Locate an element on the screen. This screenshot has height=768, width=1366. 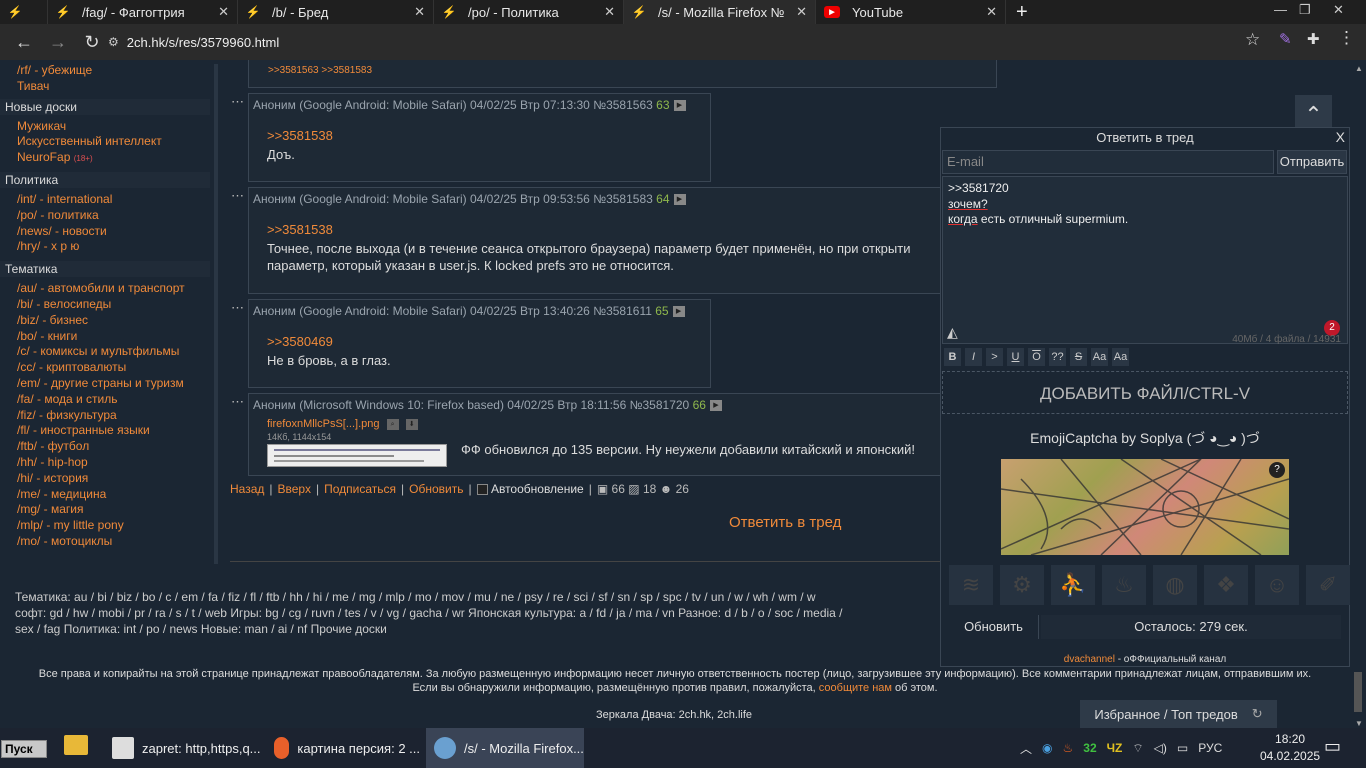
report-link: сообщите нам is located at coordinates (855, 688).